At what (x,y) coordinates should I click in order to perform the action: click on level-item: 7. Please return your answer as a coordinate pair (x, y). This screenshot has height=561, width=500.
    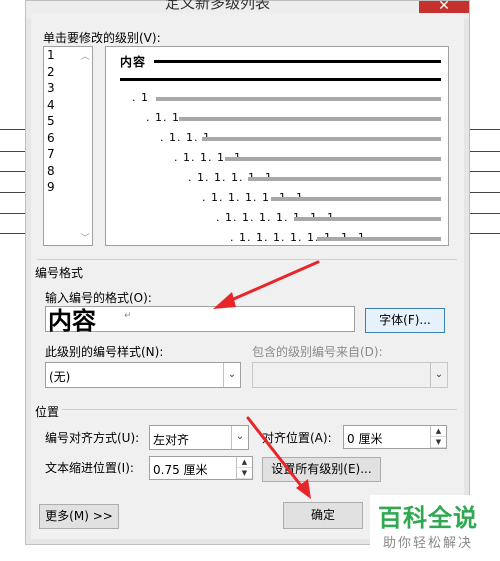
    Looking at the image, I should click on (68, 154).